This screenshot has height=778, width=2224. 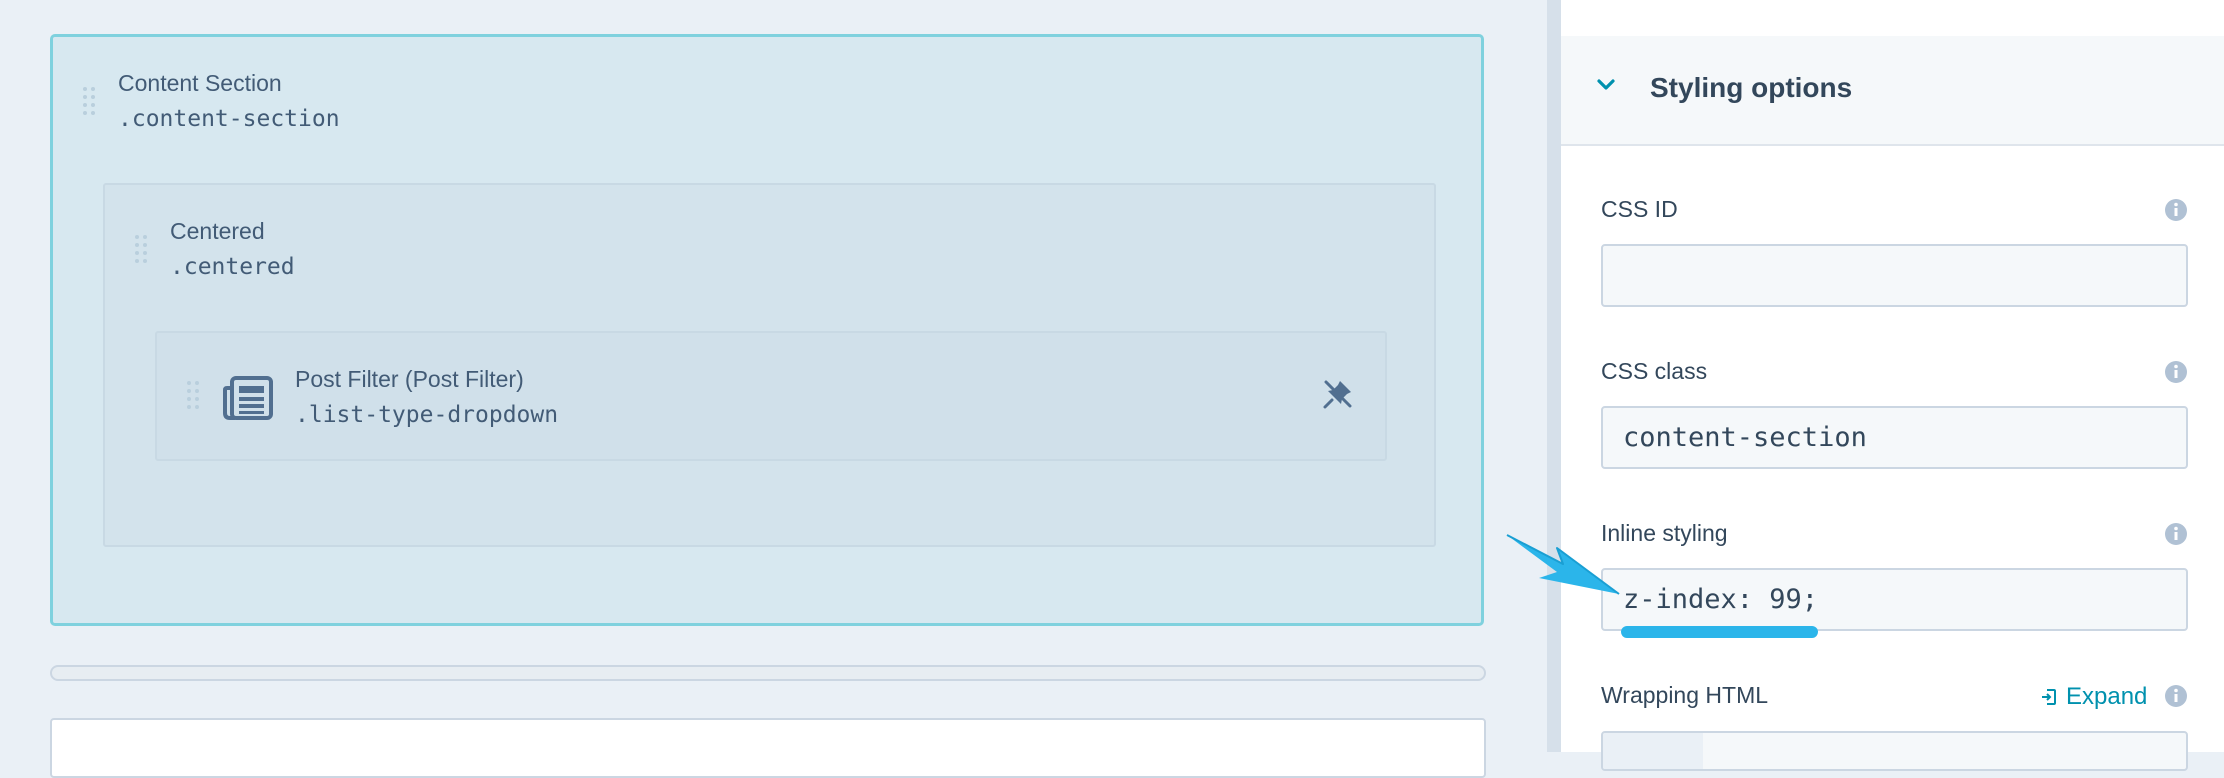 What do you see at coordinates (1606, 85) in the screenshot?
I see `chevron-down-icon` at bounding box center [1606, 85].